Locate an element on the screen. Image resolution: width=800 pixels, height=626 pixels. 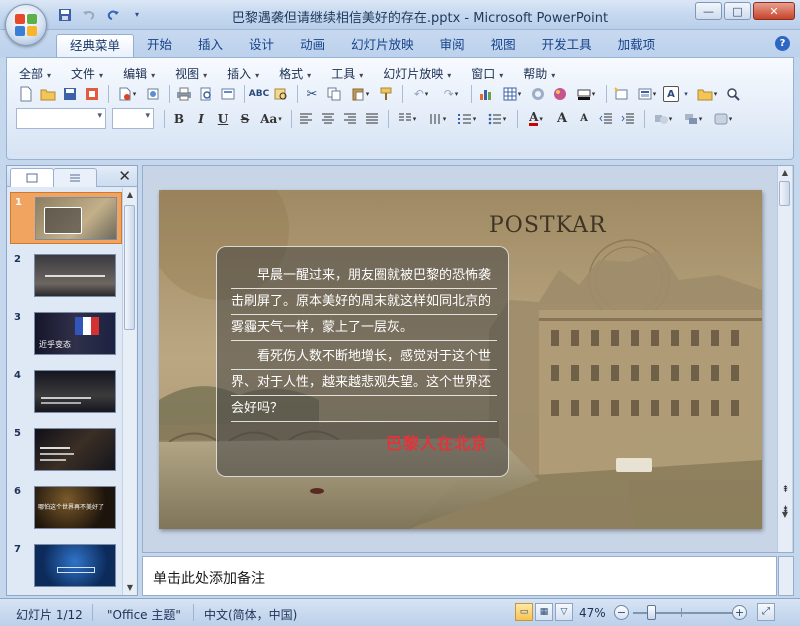
copy-icon is located at coordinates (334, 94).